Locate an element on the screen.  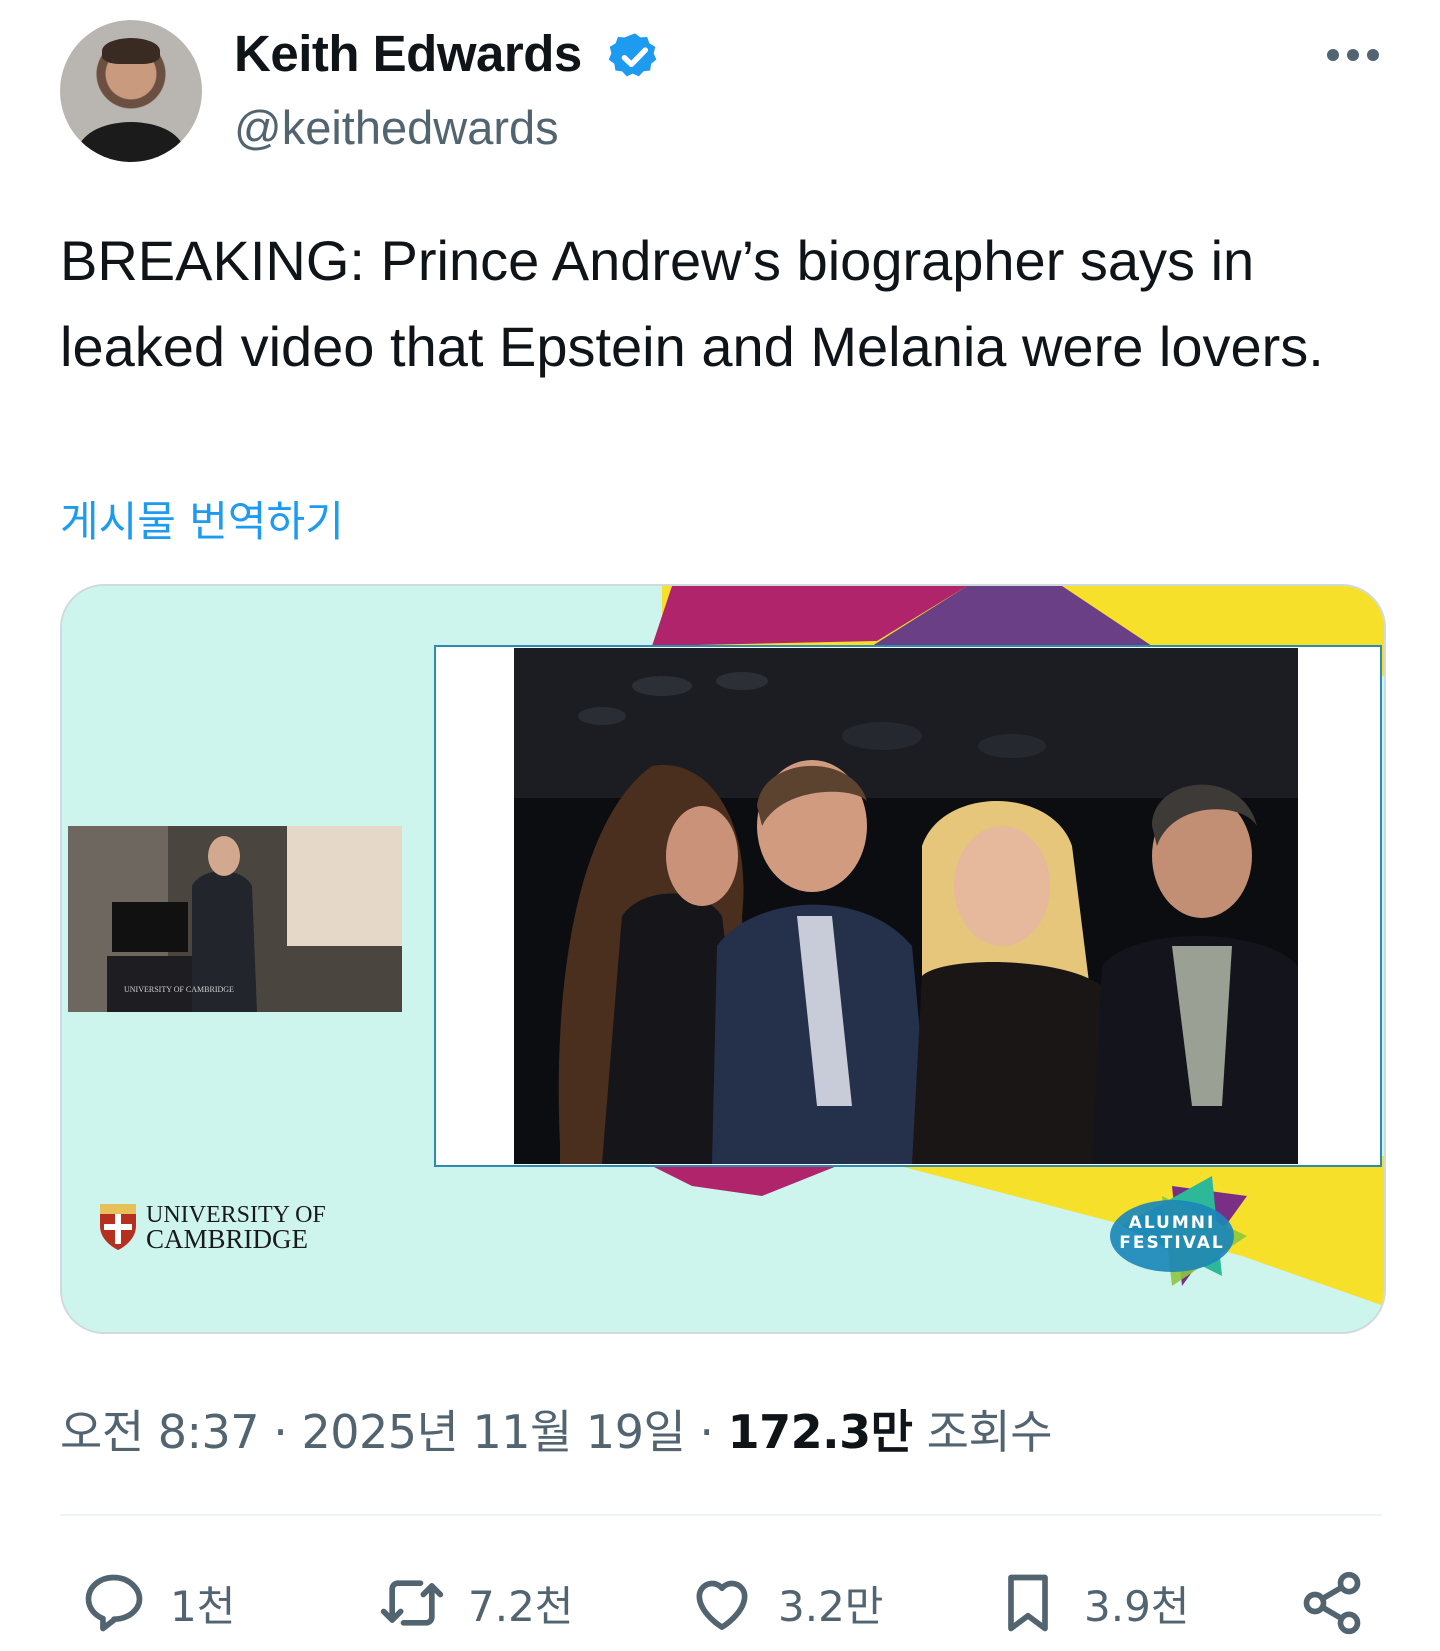
author-handle: @keithedwards is located at coordinates (396, 127).